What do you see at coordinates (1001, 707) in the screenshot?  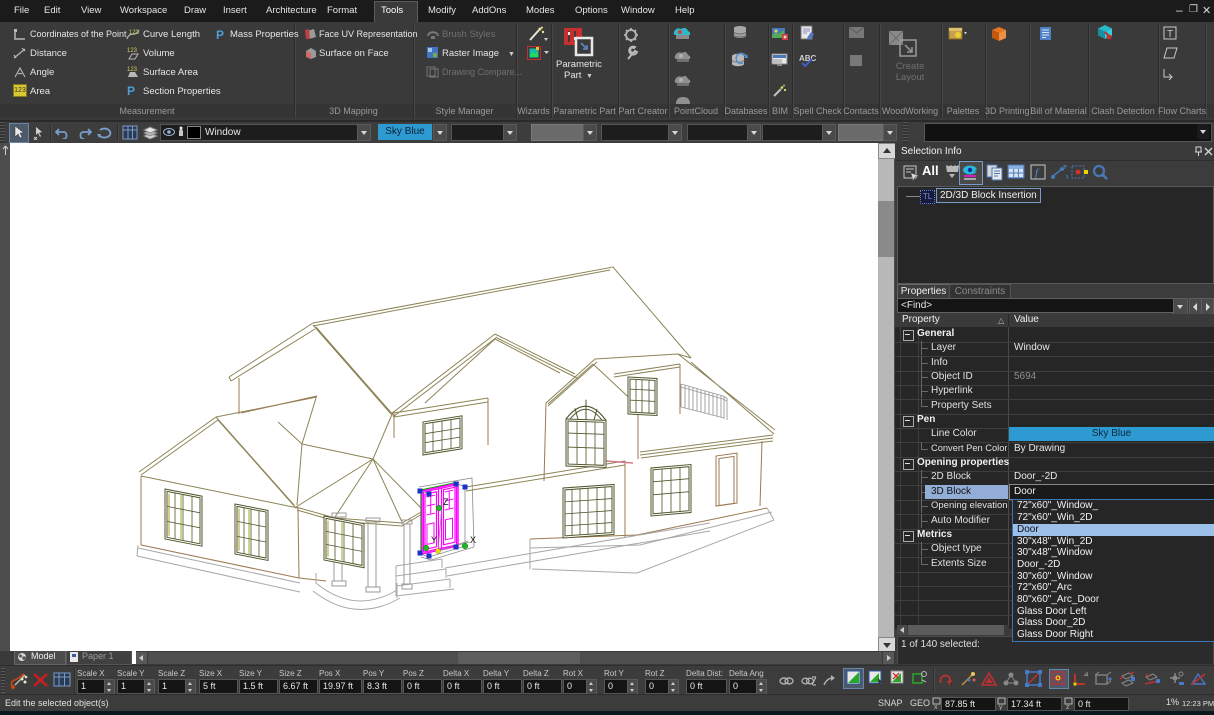 I see `svg-text: y` at bounding box center [1001, 707].